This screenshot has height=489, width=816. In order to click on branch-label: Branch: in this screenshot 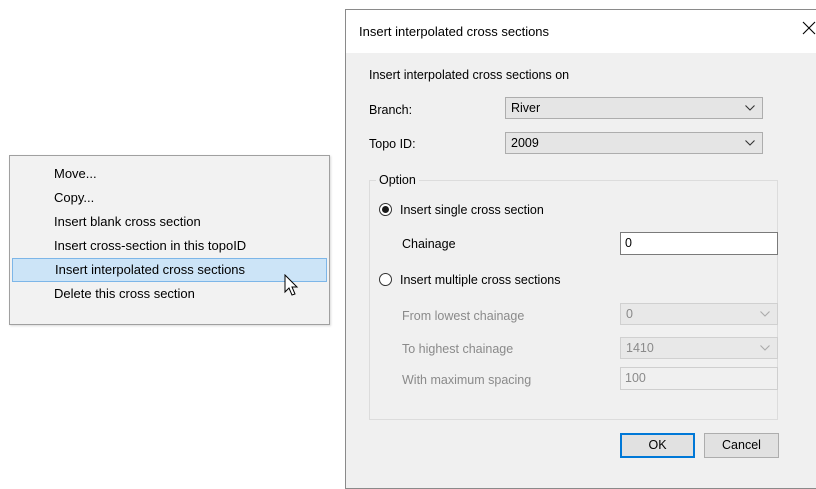, I will do `click(391, 110)`.